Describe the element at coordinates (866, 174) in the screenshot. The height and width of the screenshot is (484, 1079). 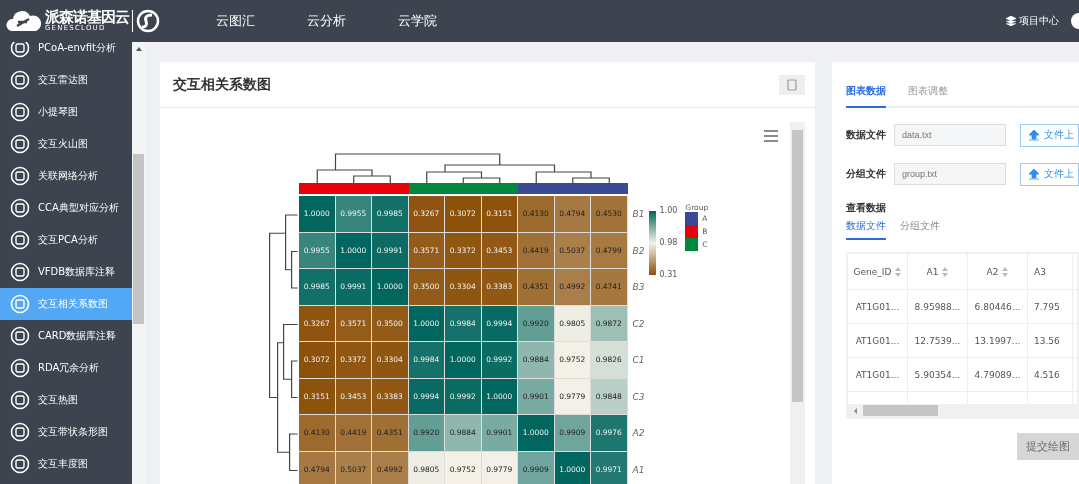
I see `field-label: 分组文件` at that location.